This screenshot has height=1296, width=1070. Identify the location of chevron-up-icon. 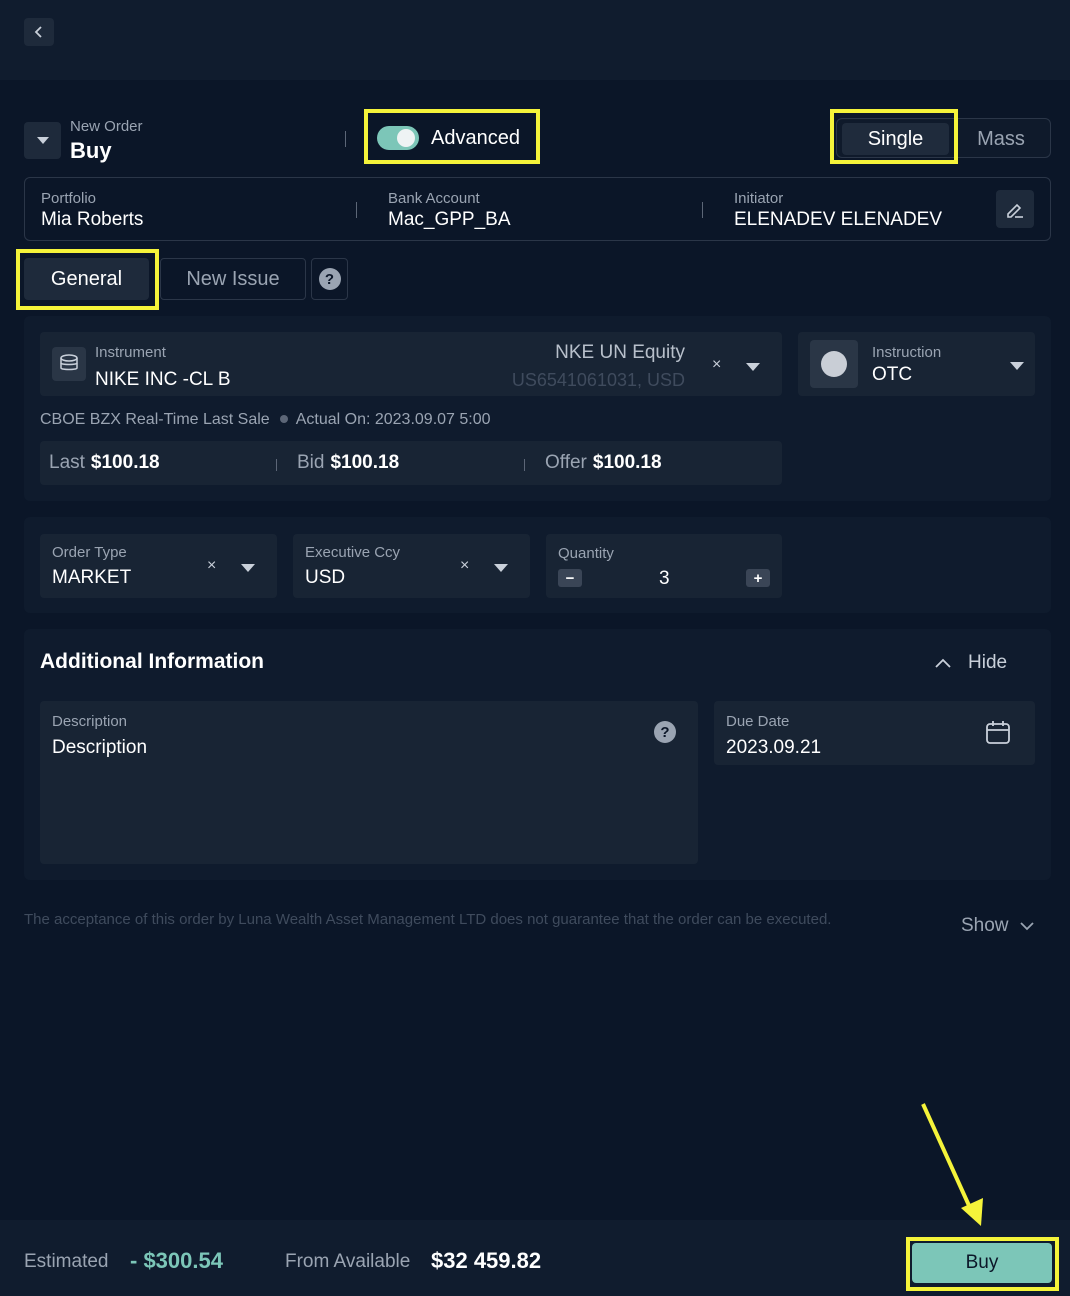
(943, 663).